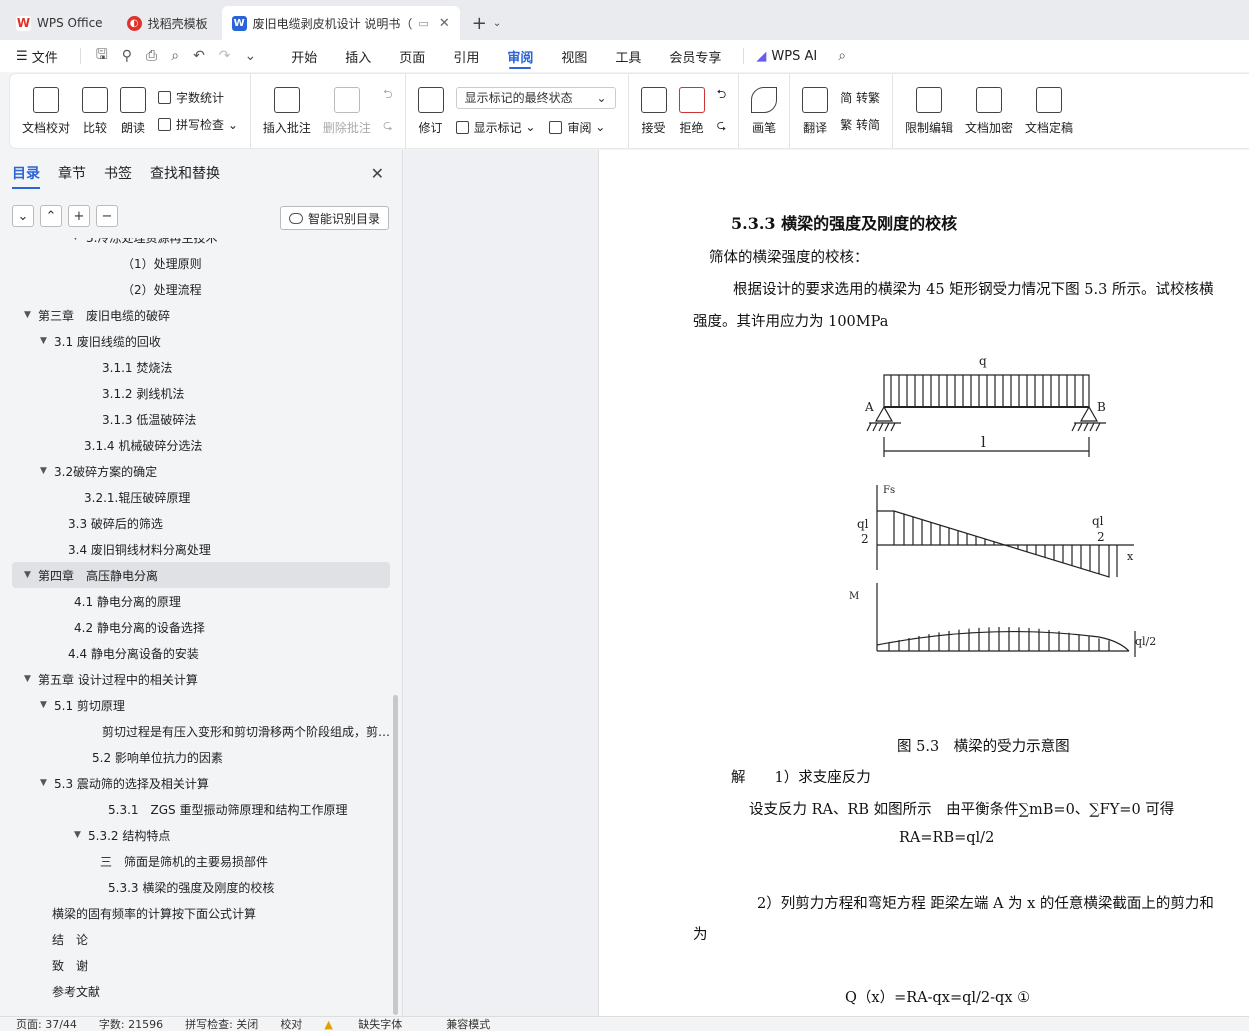 The image size is (1249, 1031). Describe the element at coordinates (151, 56) in the screenshot. I see `print-icon: ⎙` at that location.